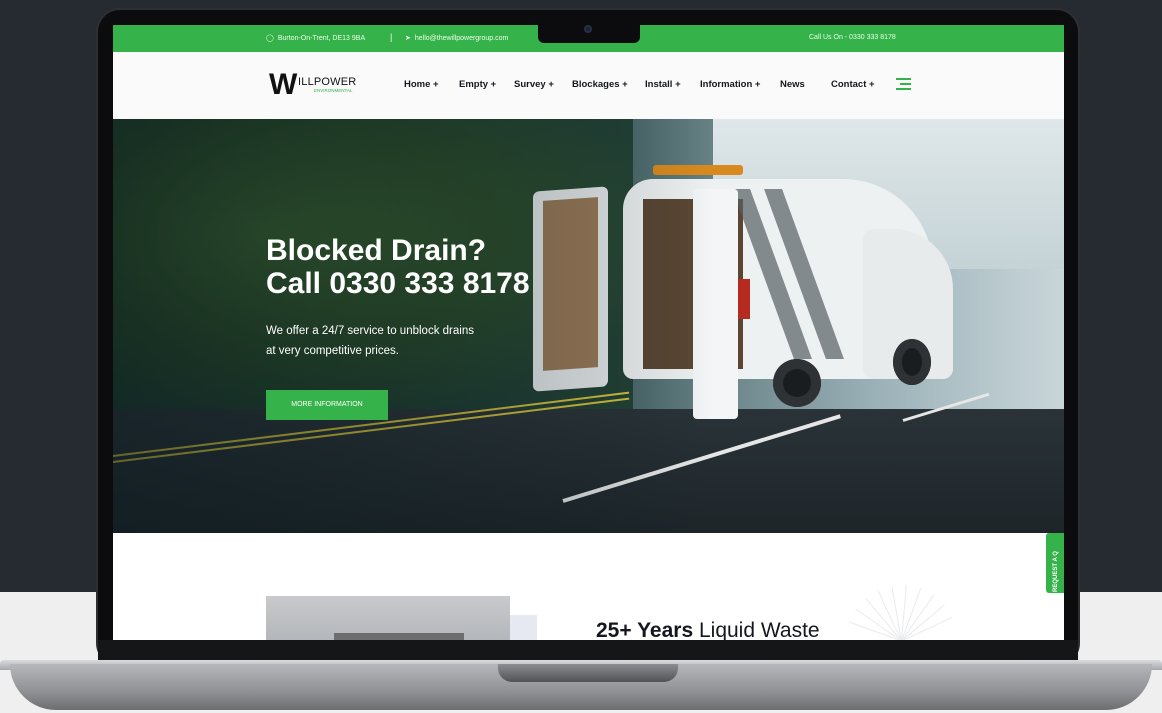 Image resolution: width=1162 pixels, height=713 pixels. I want to click on hero-subtitle-line: at very competitive prices., so click(332, 351).